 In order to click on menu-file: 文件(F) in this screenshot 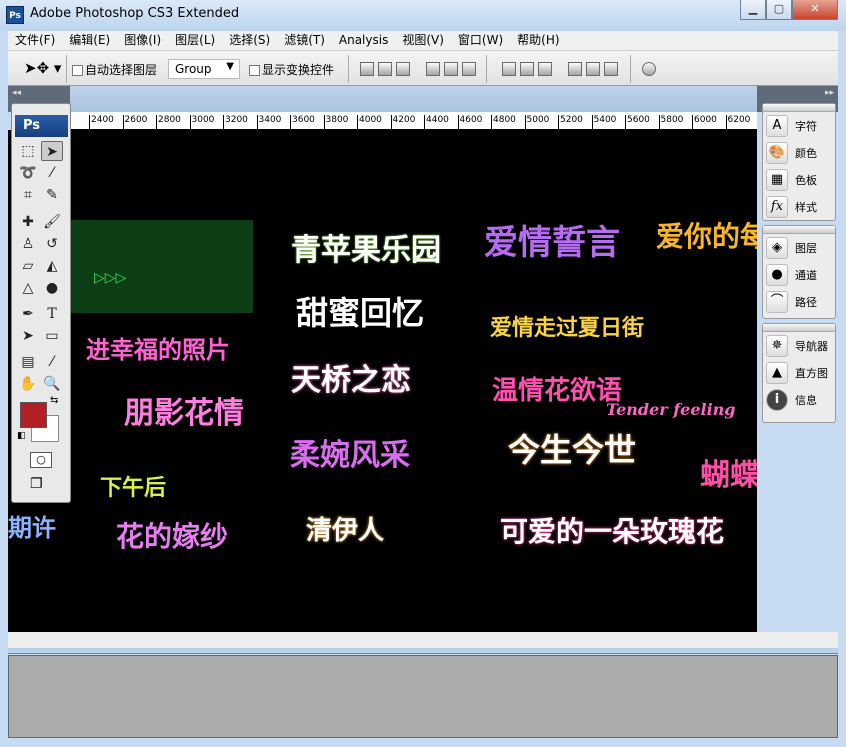, I will do `click(35, 40)`.